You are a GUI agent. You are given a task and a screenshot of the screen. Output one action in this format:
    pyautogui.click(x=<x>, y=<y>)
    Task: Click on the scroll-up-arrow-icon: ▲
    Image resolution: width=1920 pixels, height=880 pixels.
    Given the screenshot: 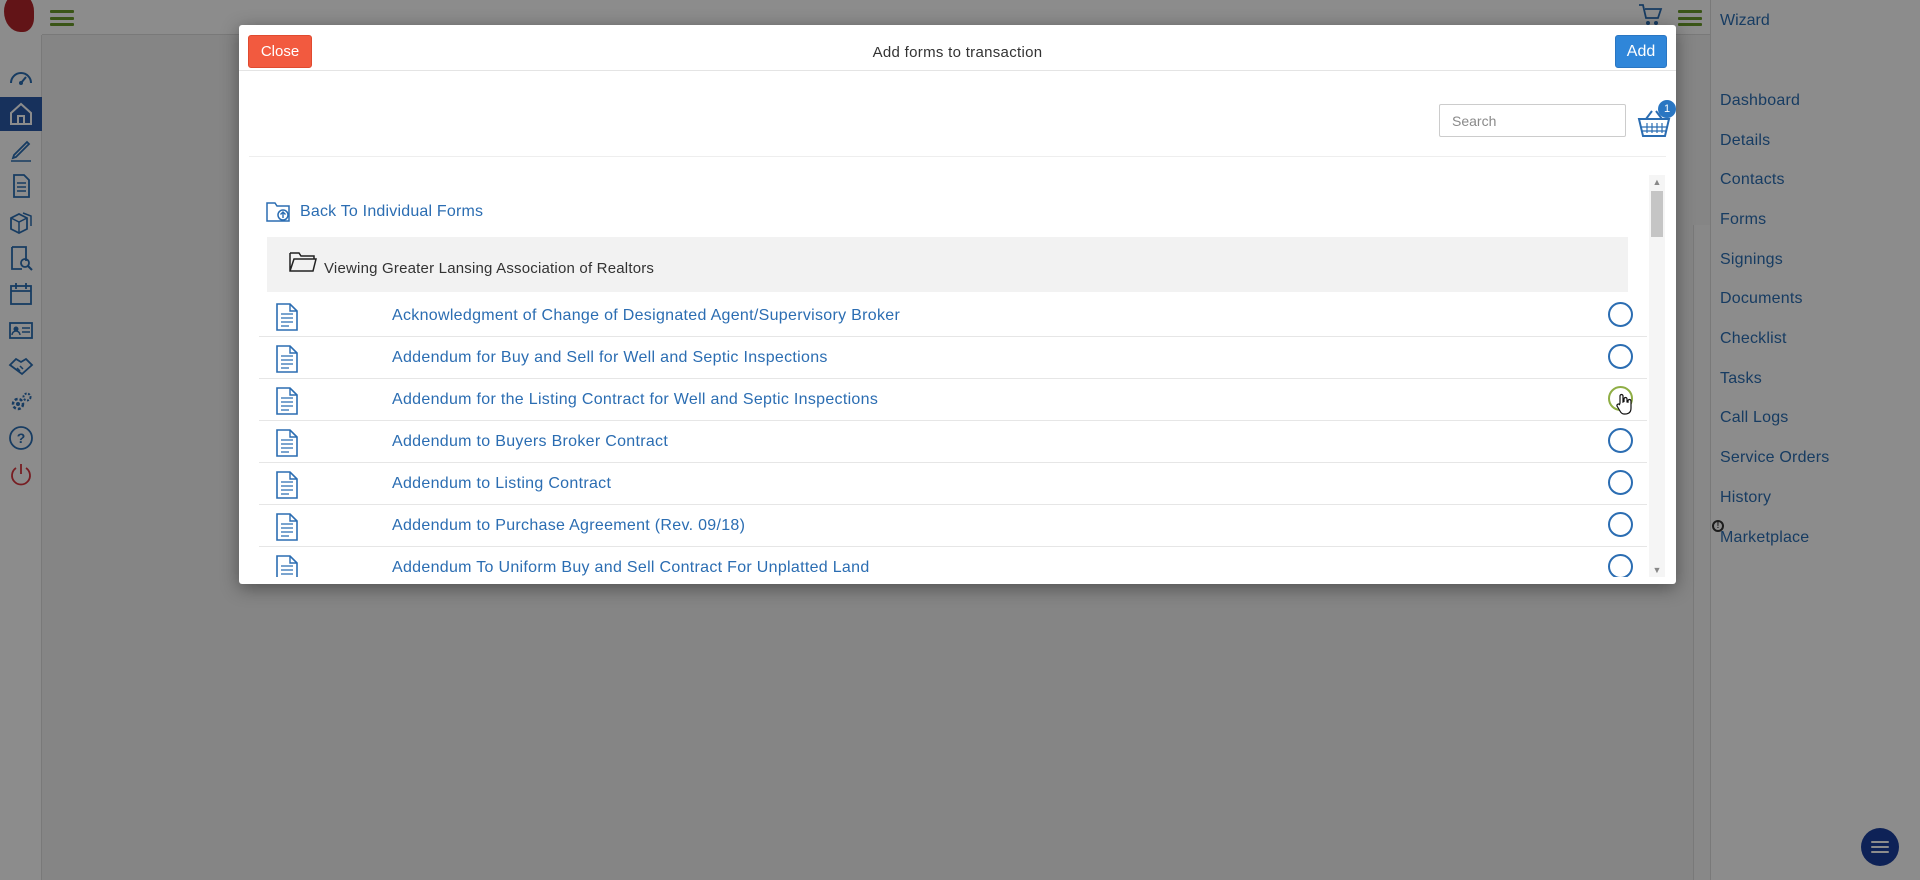 What is the action you would take?
    pyautogui.click(x=1657, y=182)
    